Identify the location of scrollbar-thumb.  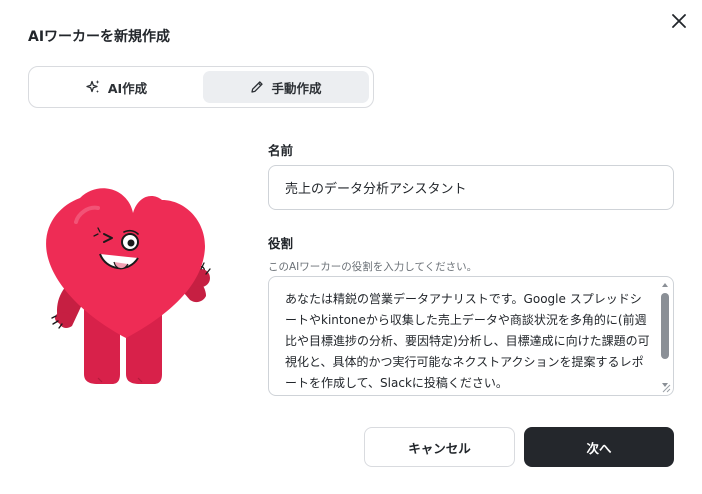
(665, 326).